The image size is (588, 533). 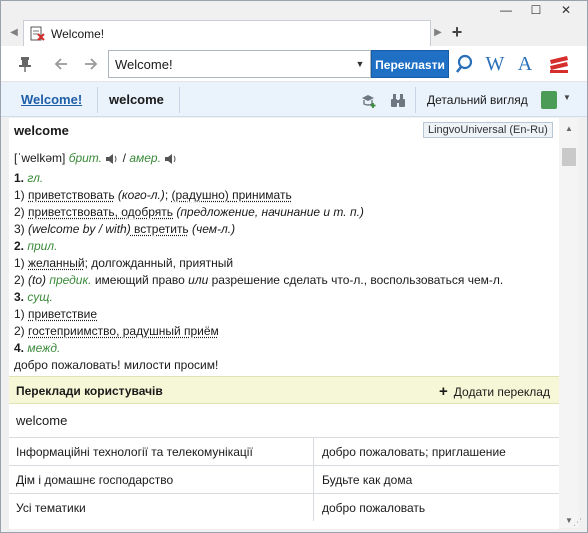 What do you see at coordinates (506, 10) in the screenshot?
I see `minimize-button: —` at bounding box center [506, 10].